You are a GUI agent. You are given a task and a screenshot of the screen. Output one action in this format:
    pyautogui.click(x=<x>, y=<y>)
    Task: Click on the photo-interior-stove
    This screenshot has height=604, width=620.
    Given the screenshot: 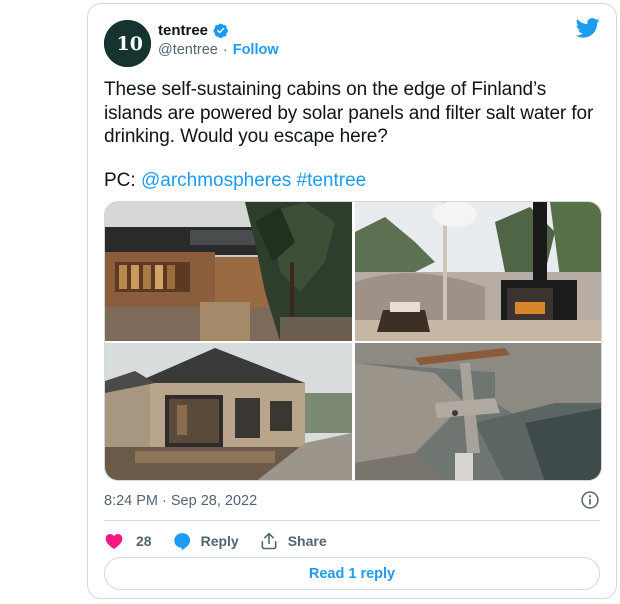 What is the action you would take?
    pyautogui.click(x=478, y=271)
    